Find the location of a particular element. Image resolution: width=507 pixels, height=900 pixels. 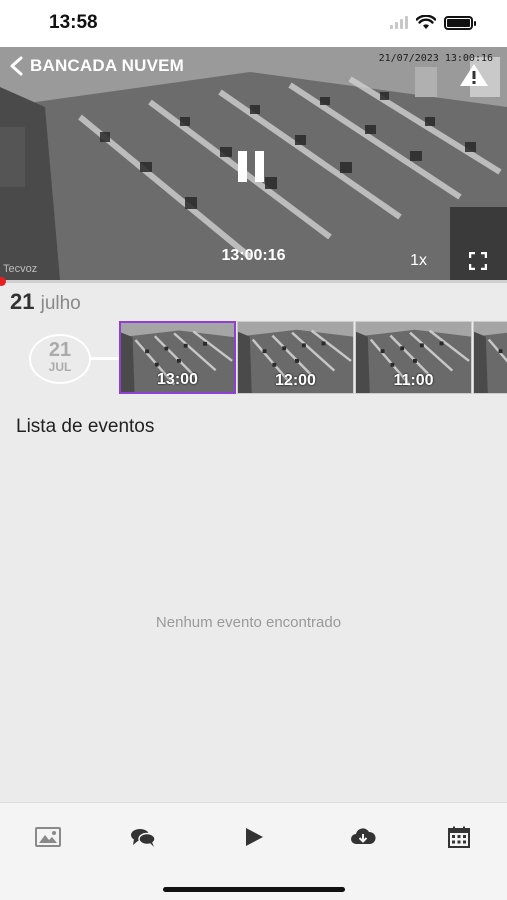

date-circle-month: JUL is located at coordinates (60, 367).